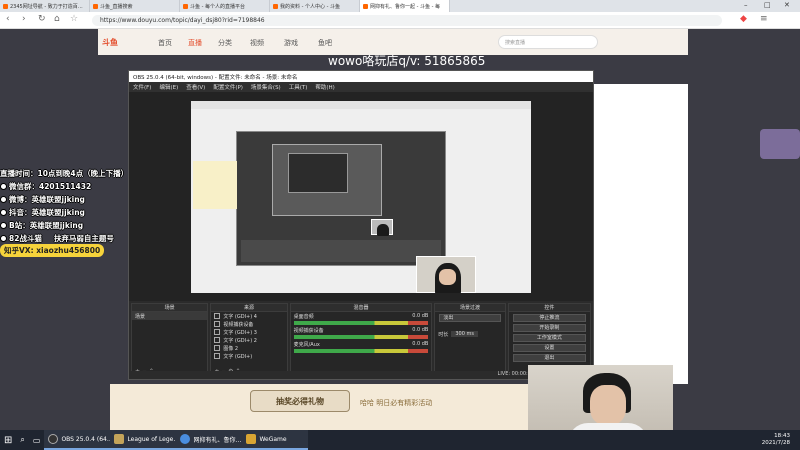  I want to click on task-view-icon: ▭, so click(37, 440).